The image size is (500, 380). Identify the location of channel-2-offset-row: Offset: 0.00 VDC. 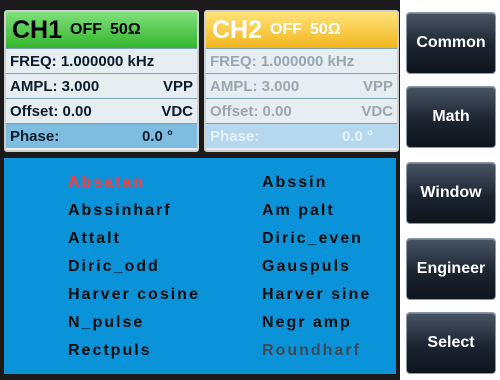
(301, 110).